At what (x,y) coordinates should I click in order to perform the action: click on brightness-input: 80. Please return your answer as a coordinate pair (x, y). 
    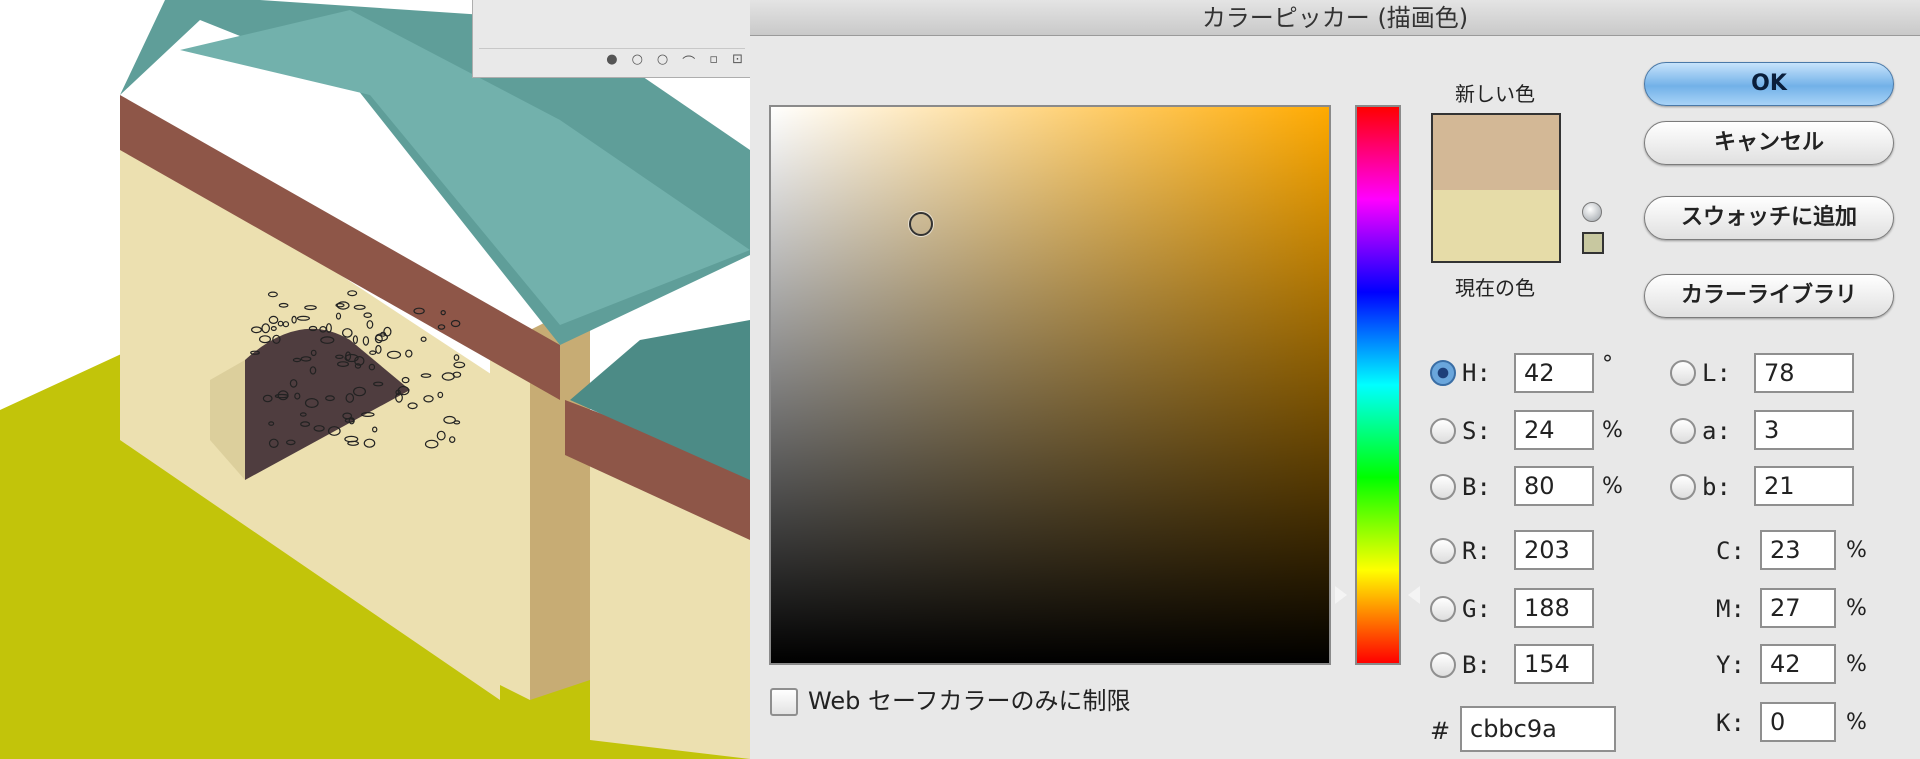
    Looking at the image, I should click on (1554, 486).